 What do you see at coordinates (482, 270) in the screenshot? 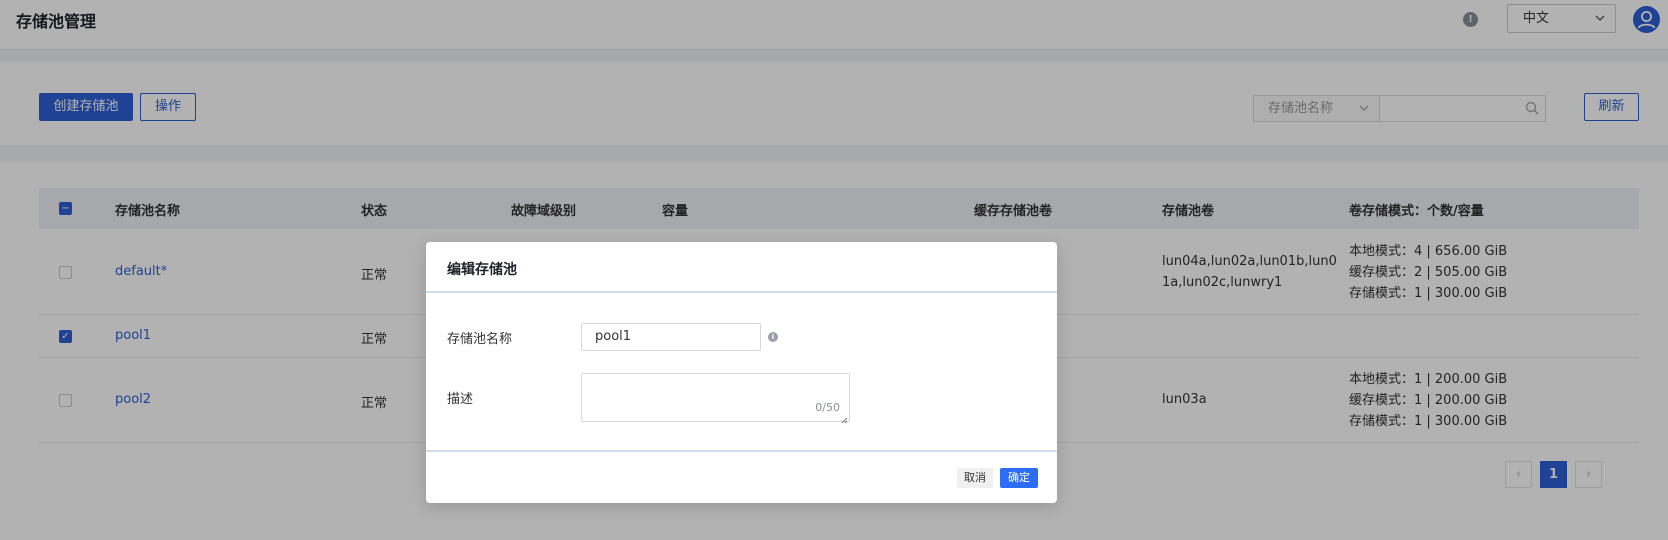
I see `dialog-title: 编辑存储池` at bounding box center [482, 270].